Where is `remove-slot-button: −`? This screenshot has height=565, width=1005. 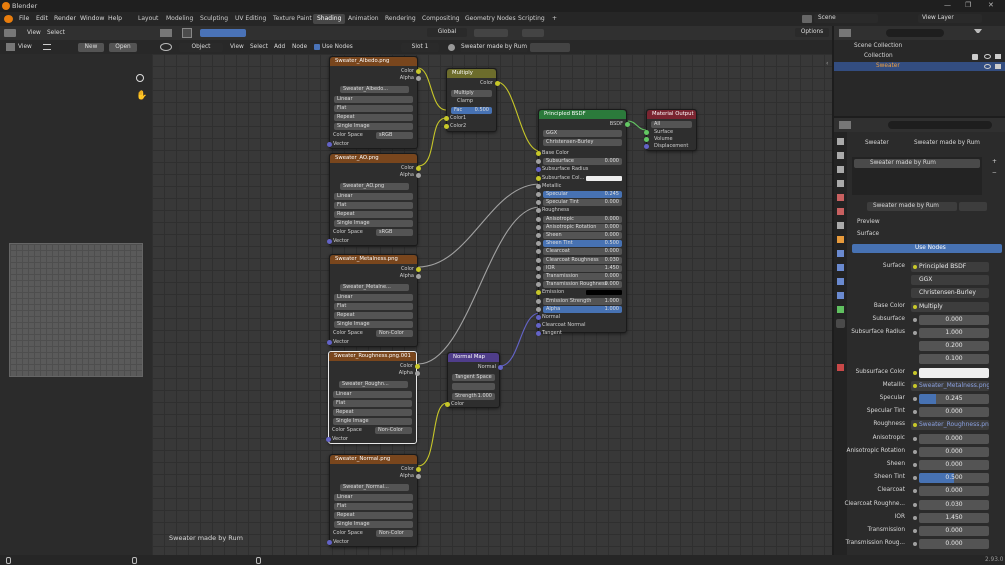 remove-slot-button: − is located at coordinates (994, 173).